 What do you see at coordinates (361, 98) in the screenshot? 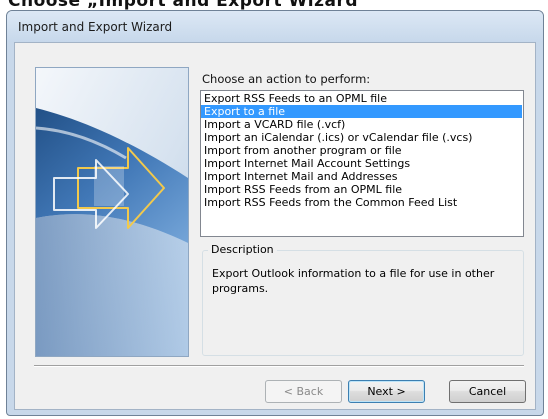
I see `action-item-export-rss-opml: Export RSS Feeds to an OPML file` at bounding box center [361, 98].